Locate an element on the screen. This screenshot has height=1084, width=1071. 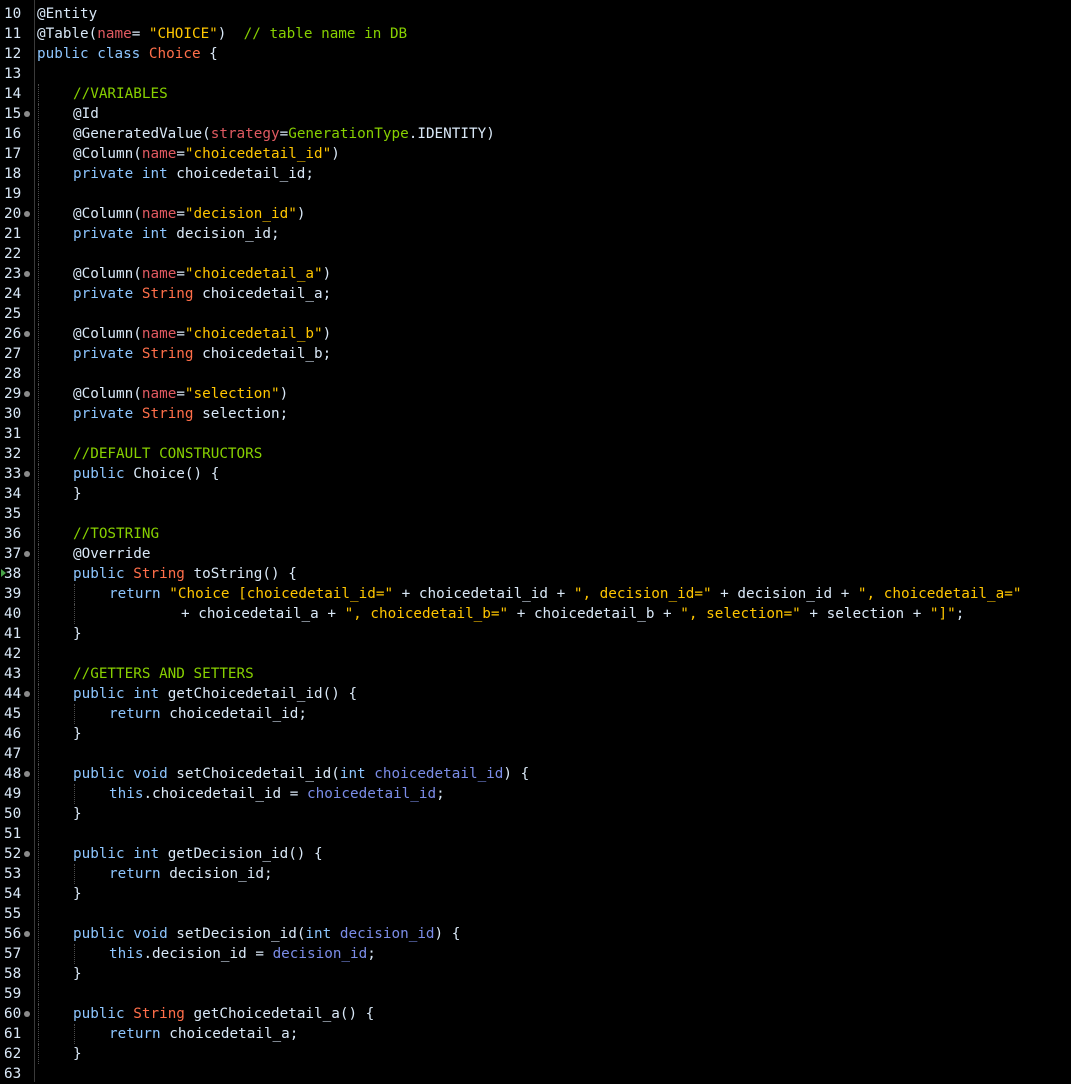
line-gutter: 33 is located at coordinates (15, 474).